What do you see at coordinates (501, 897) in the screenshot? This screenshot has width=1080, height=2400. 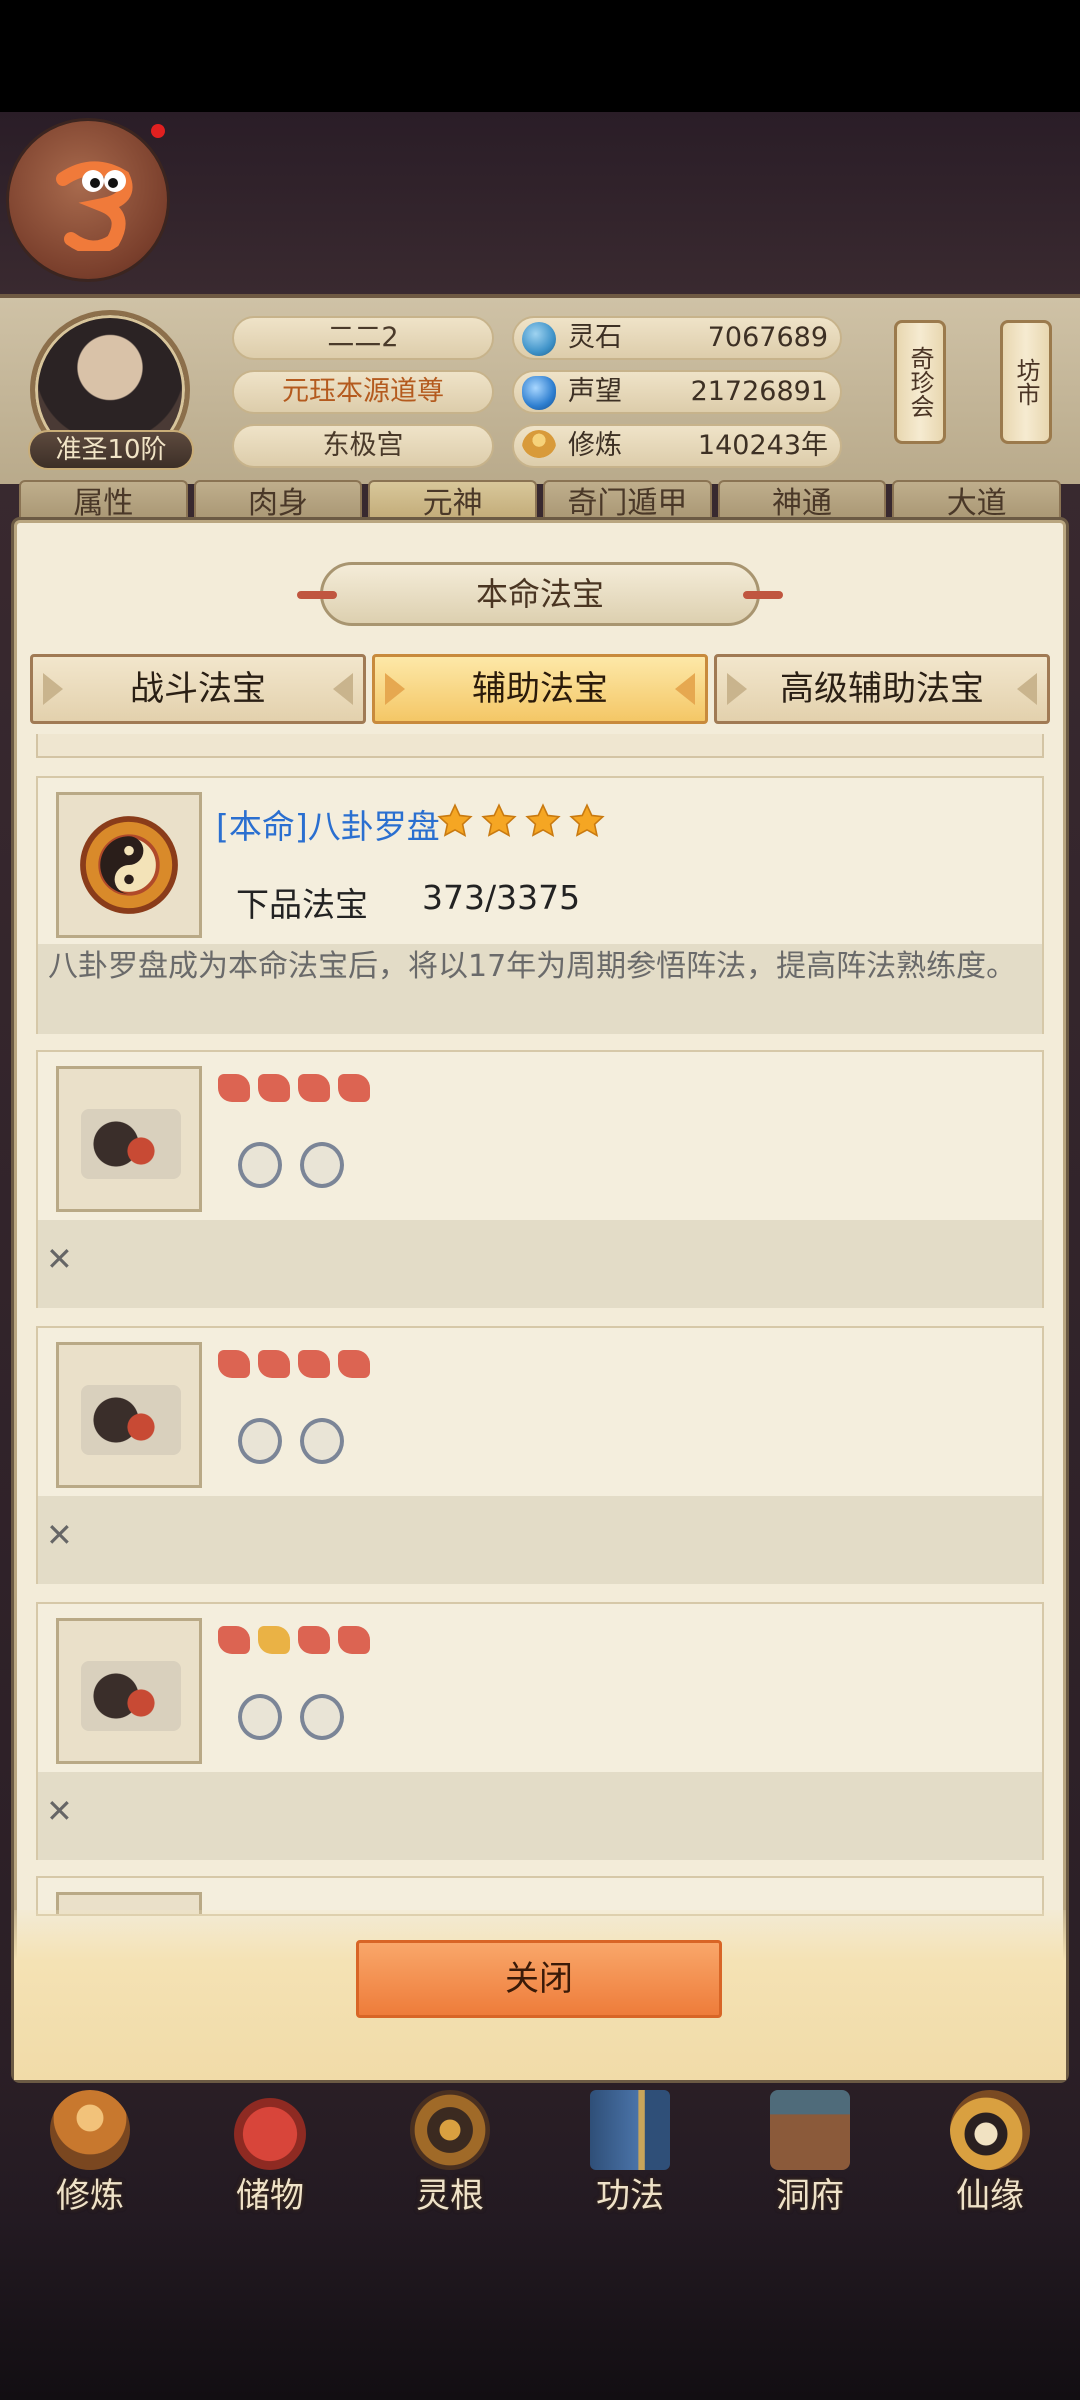 I see `treasure-progress: 373/3375` at bounding box center [501, 897].